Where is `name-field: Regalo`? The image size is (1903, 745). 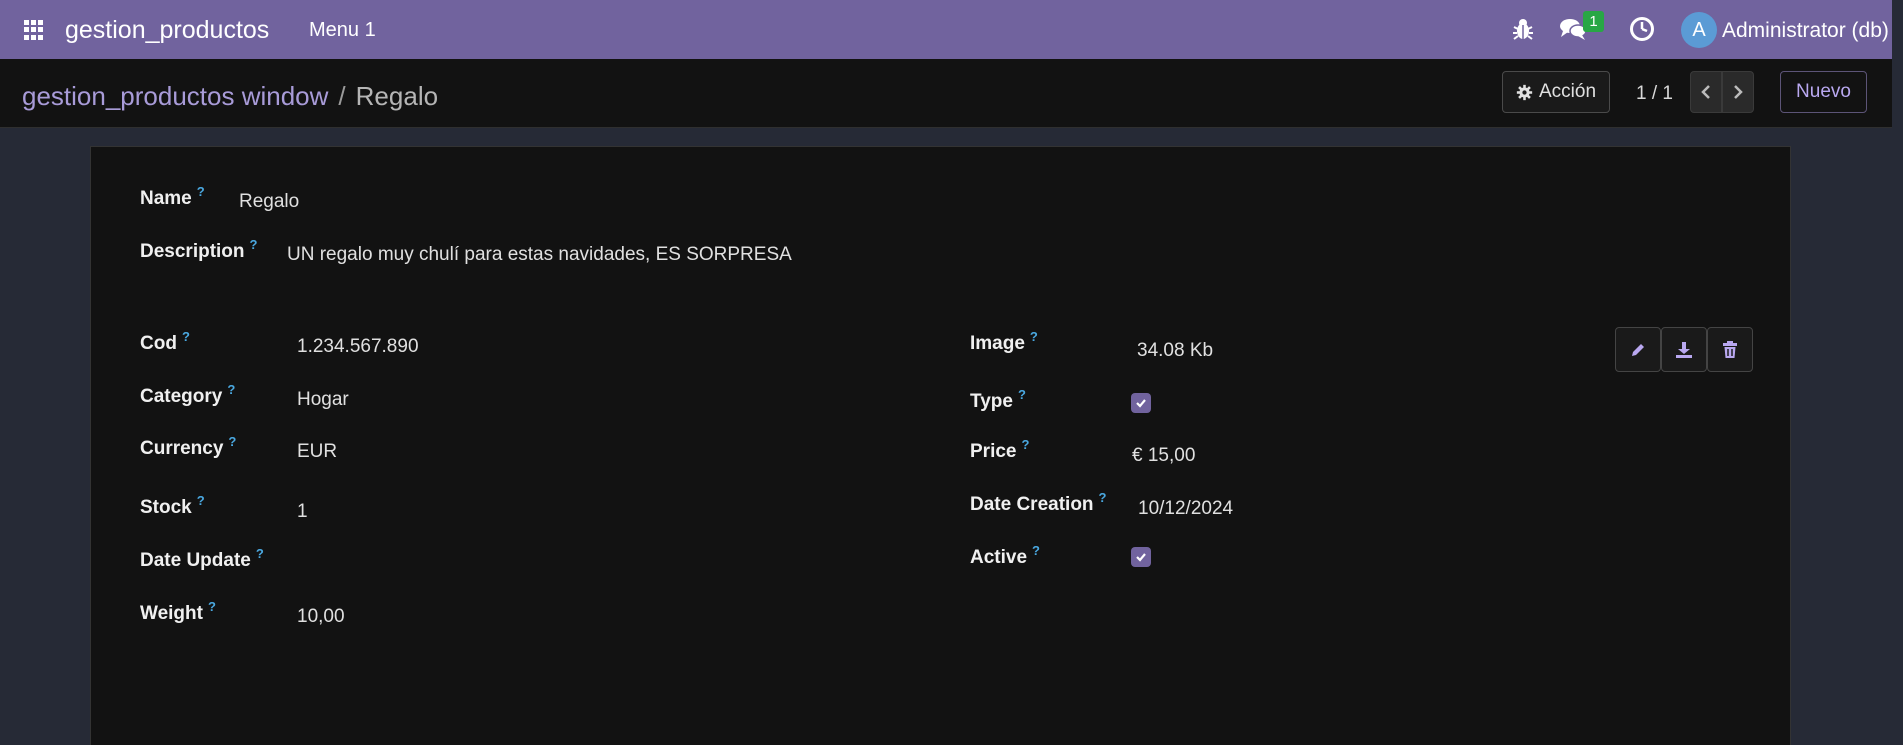 name-field: Regalo is located at coordinates (269, 202).